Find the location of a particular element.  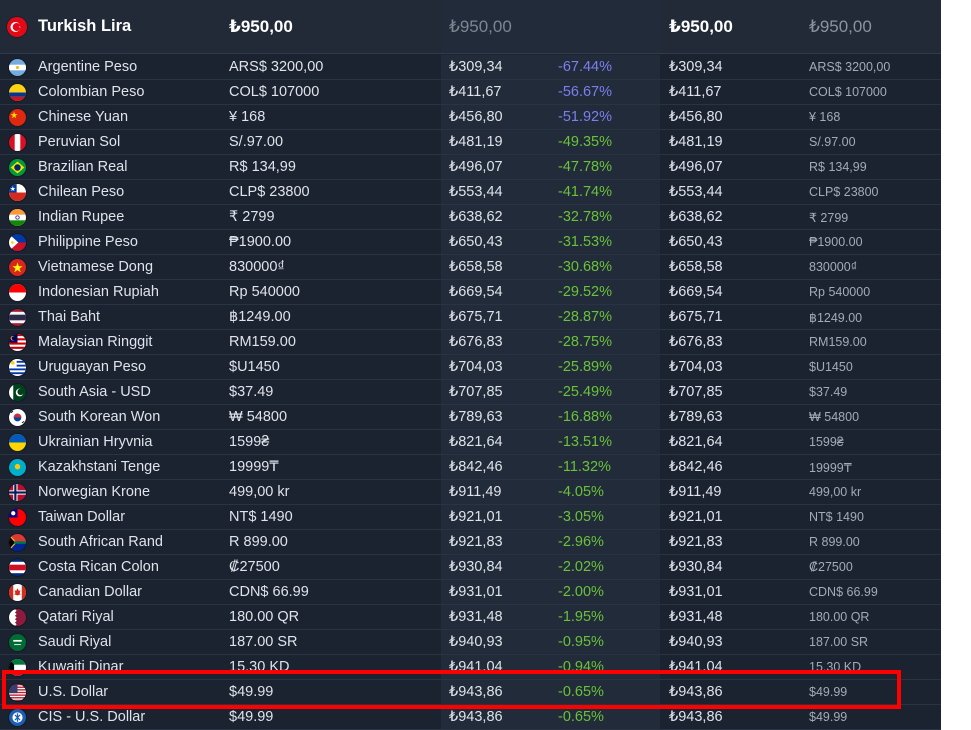

flag-pe-icon is located at coordinates (17, 142).